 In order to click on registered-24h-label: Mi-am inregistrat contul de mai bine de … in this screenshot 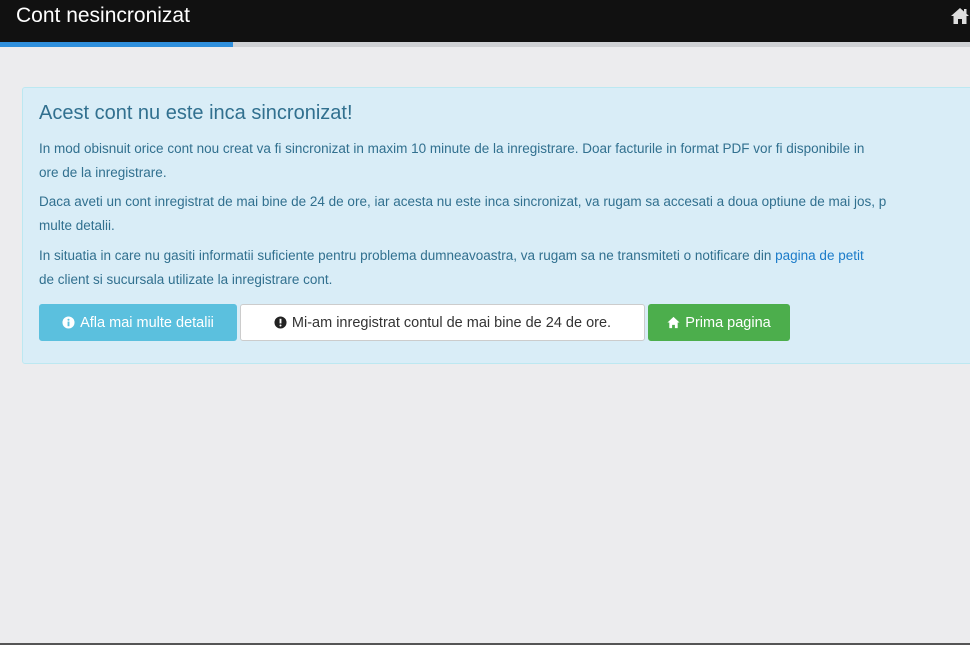, I will do `click(451, 322)`.